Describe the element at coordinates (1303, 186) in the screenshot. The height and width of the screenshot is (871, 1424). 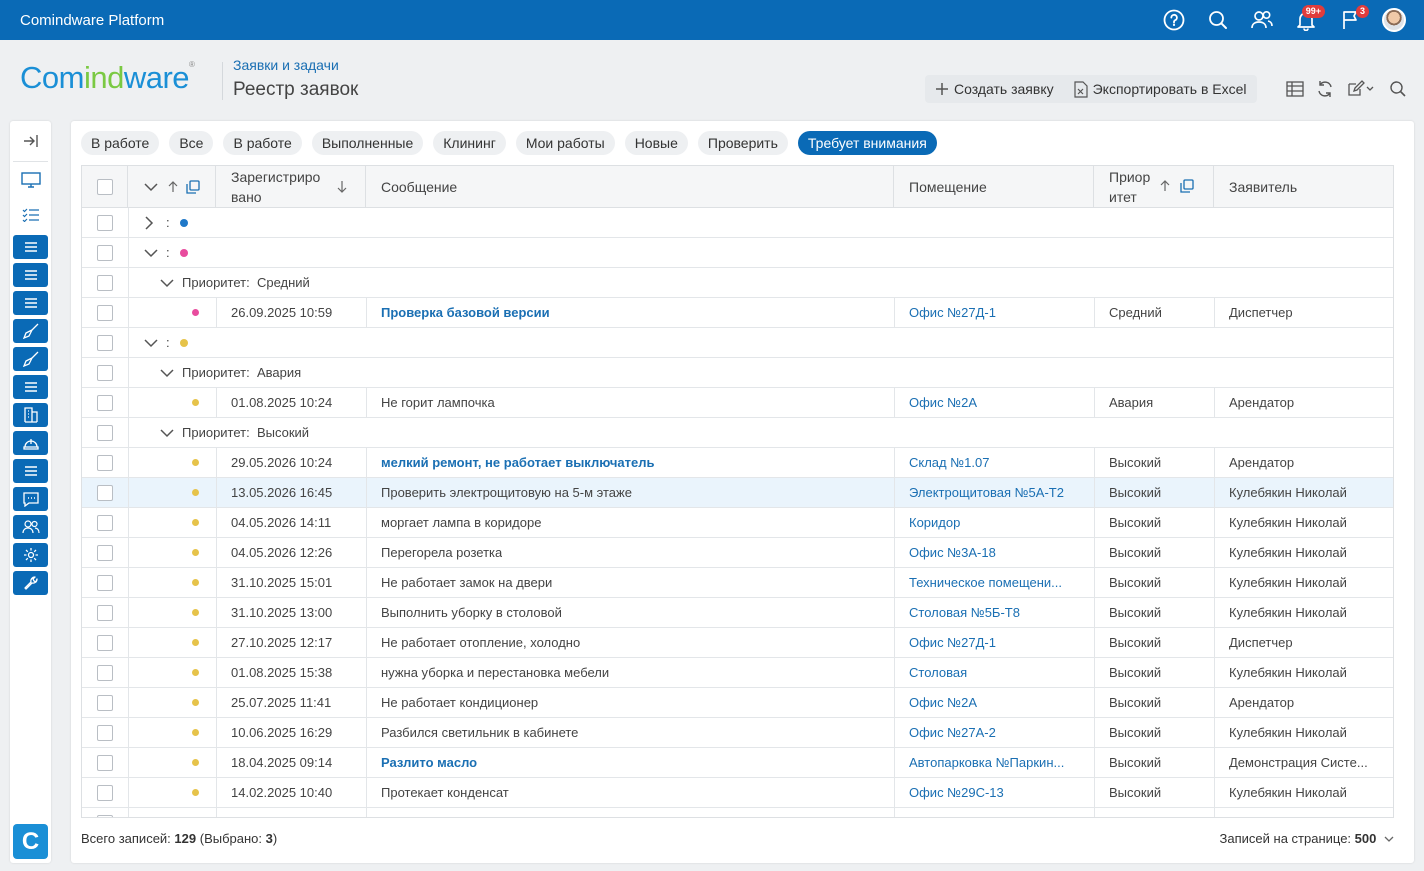
I see `applicant-header: Заявитель` at that location.